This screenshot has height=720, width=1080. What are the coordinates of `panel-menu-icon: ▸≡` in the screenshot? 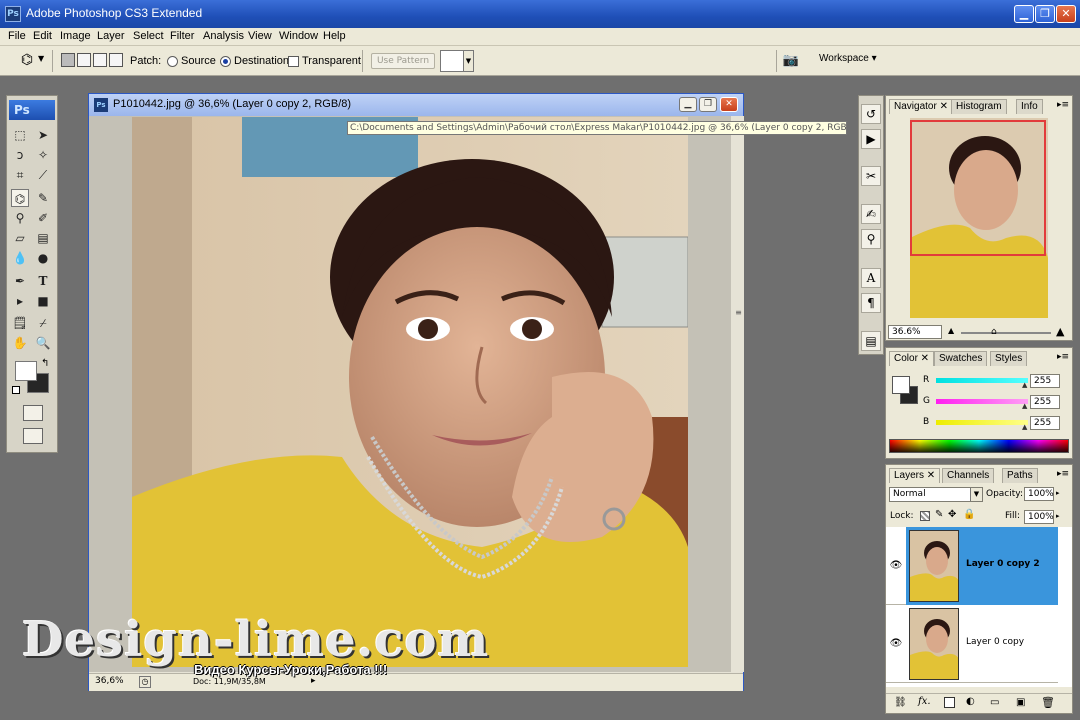 It's located at (1063, 105).